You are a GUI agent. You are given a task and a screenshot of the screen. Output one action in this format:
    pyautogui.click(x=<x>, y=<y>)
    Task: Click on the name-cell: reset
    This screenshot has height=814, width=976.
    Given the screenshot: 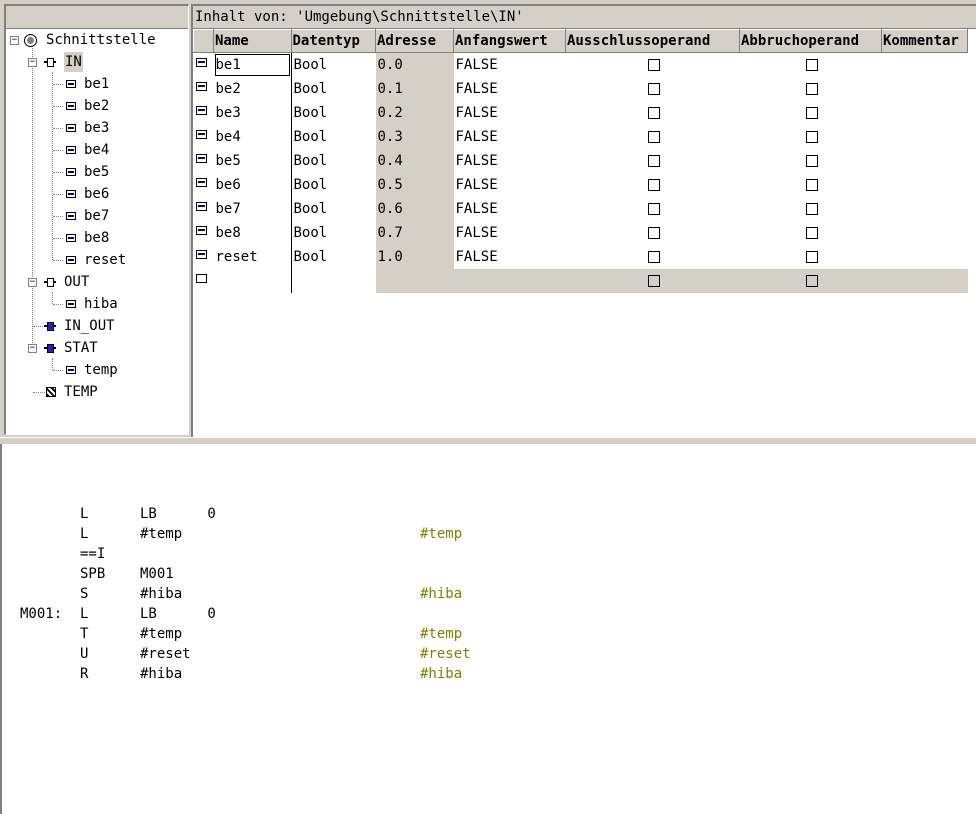 What is the action you would take?
    pyautogui.click(x=252, y=257)
    